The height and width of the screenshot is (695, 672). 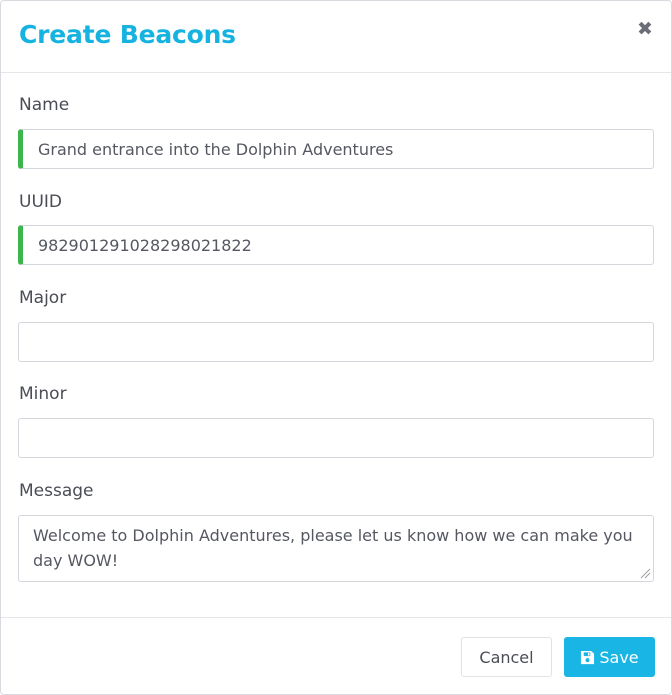 I want to click on message-label: Message, so click(x=56, y=491).